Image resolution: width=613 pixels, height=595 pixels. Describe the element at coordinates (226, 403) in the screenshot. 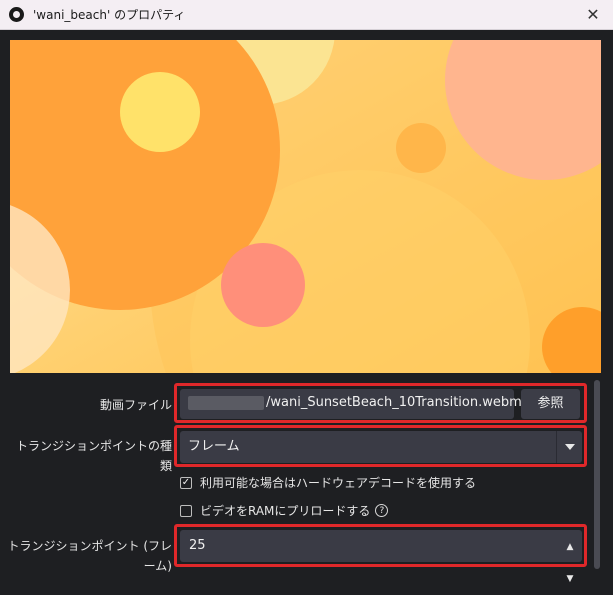

I see `redacted-path` at that location.